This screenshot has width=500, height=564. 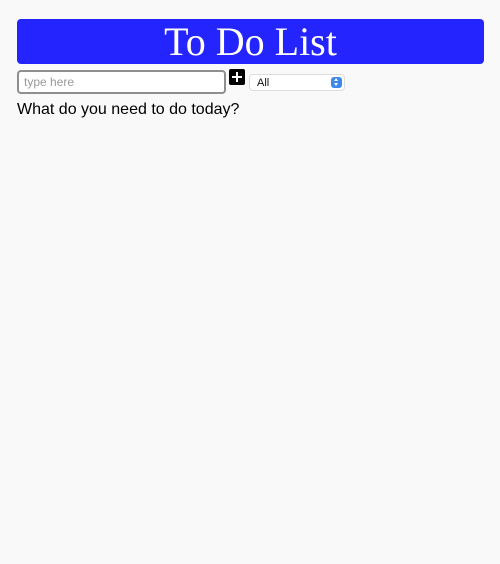 I want to click on page-title: To Do List, so click(x=250, y=41).